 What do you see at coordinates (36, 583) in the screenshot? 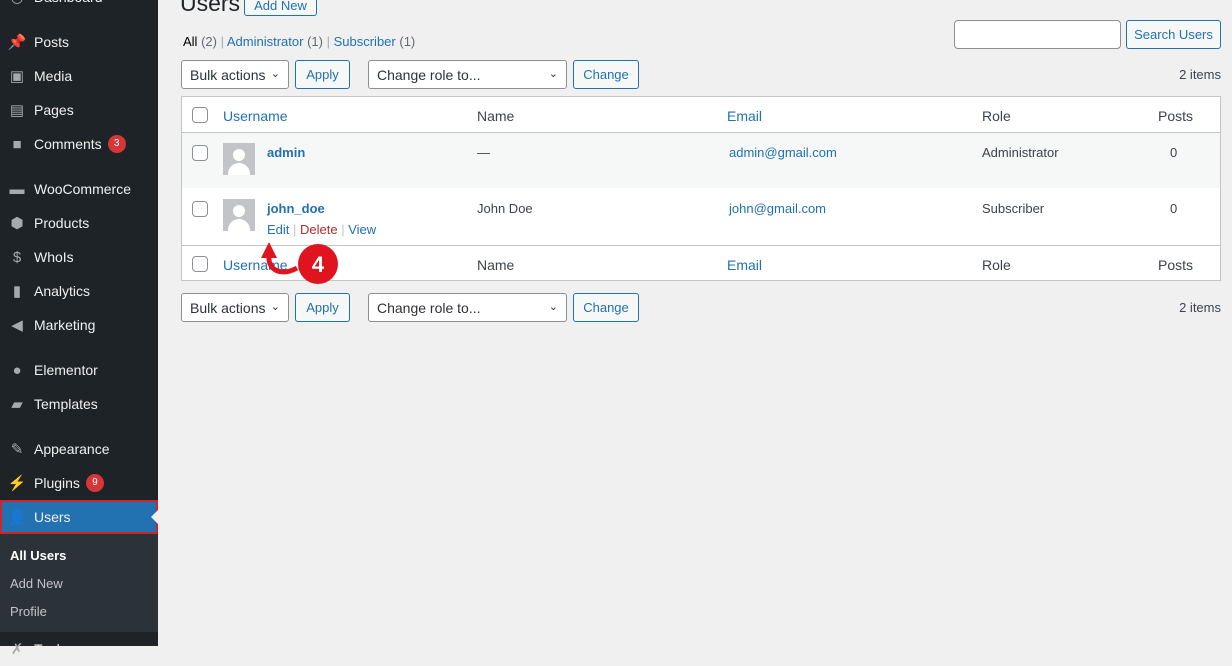
I see `submenu-add-new: Add New` at bounding box center [36, 583].